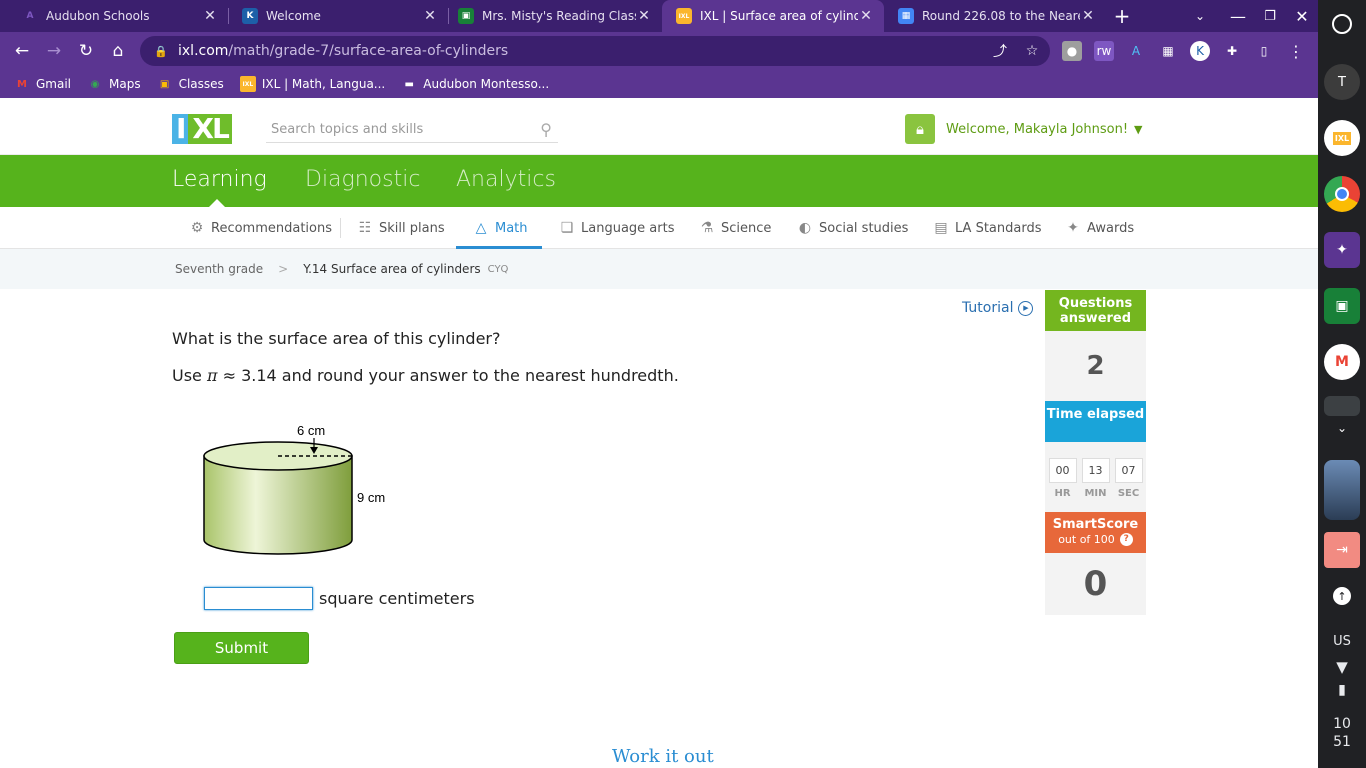  Describe the element at coordinates (293, 16) in the screenshot. I see `tab-title: Welcome` at that location.